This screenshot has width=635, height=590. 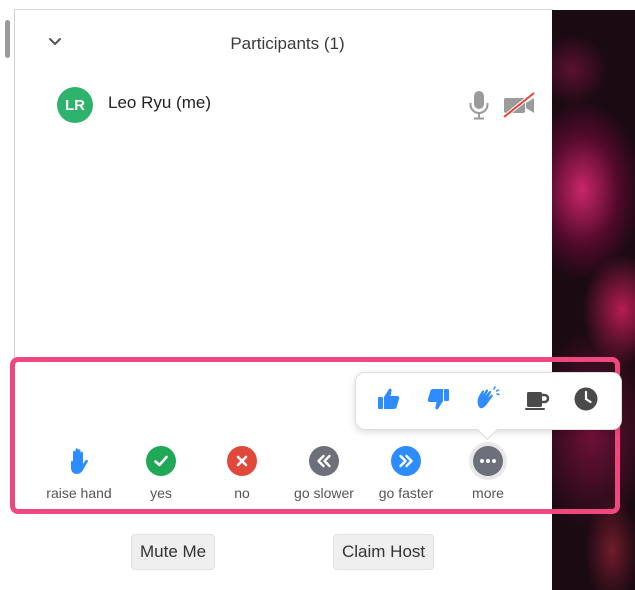 What do you see at coordinates (242, 493) in the screenshot?
I see `no-label: no` at bounding box center [242, 493].